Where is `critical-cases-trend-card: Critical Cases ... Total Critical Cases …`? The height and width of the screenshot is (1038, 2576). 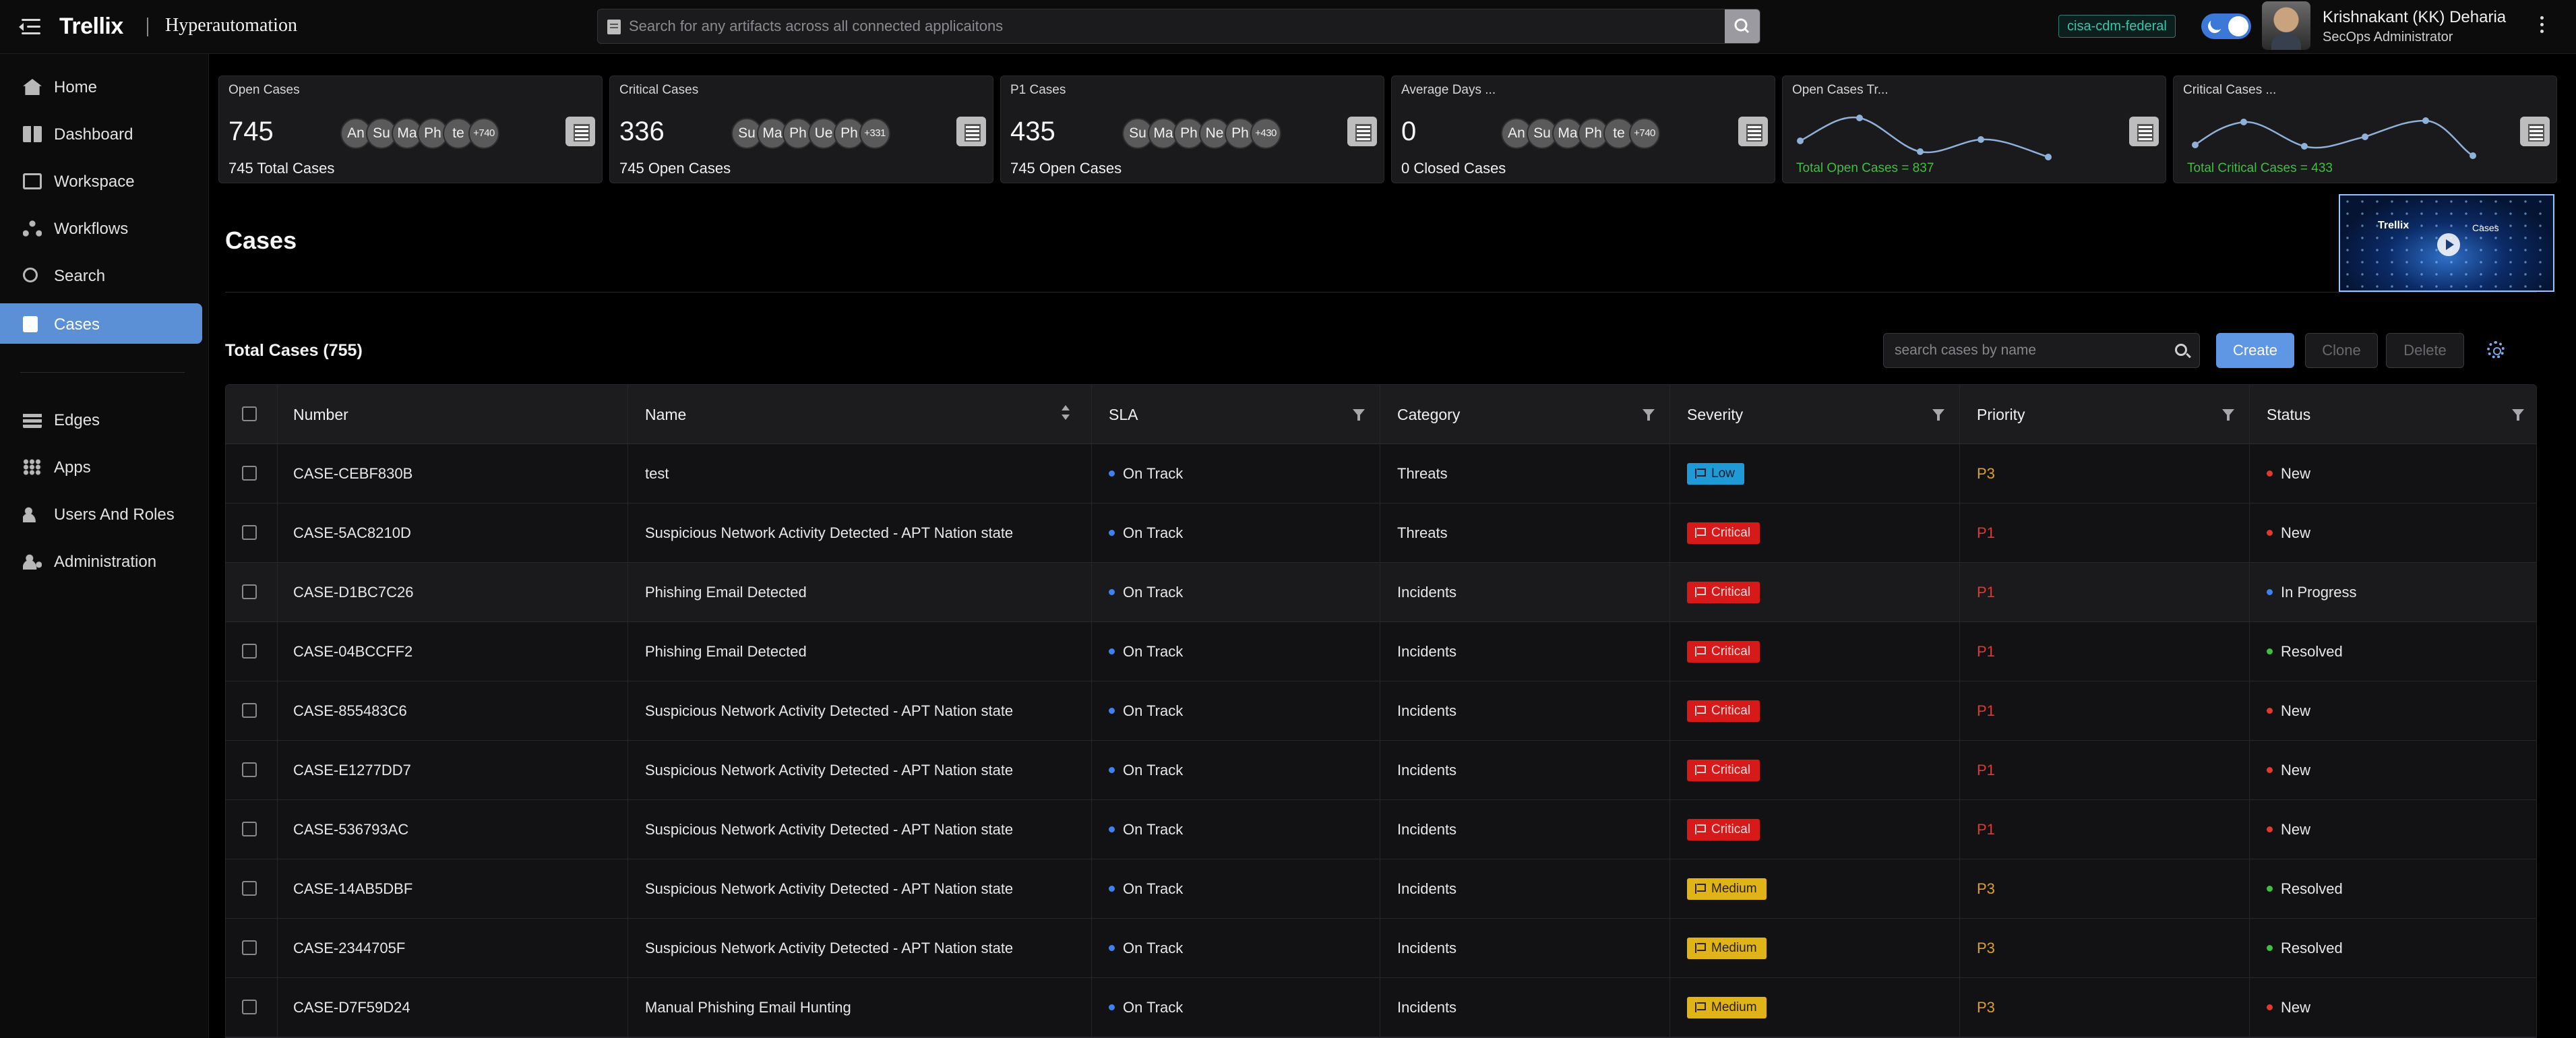 critical-cases-trend-card: Critical Cases ... Total Critical Cases … is located at coordinates (2365, 129).